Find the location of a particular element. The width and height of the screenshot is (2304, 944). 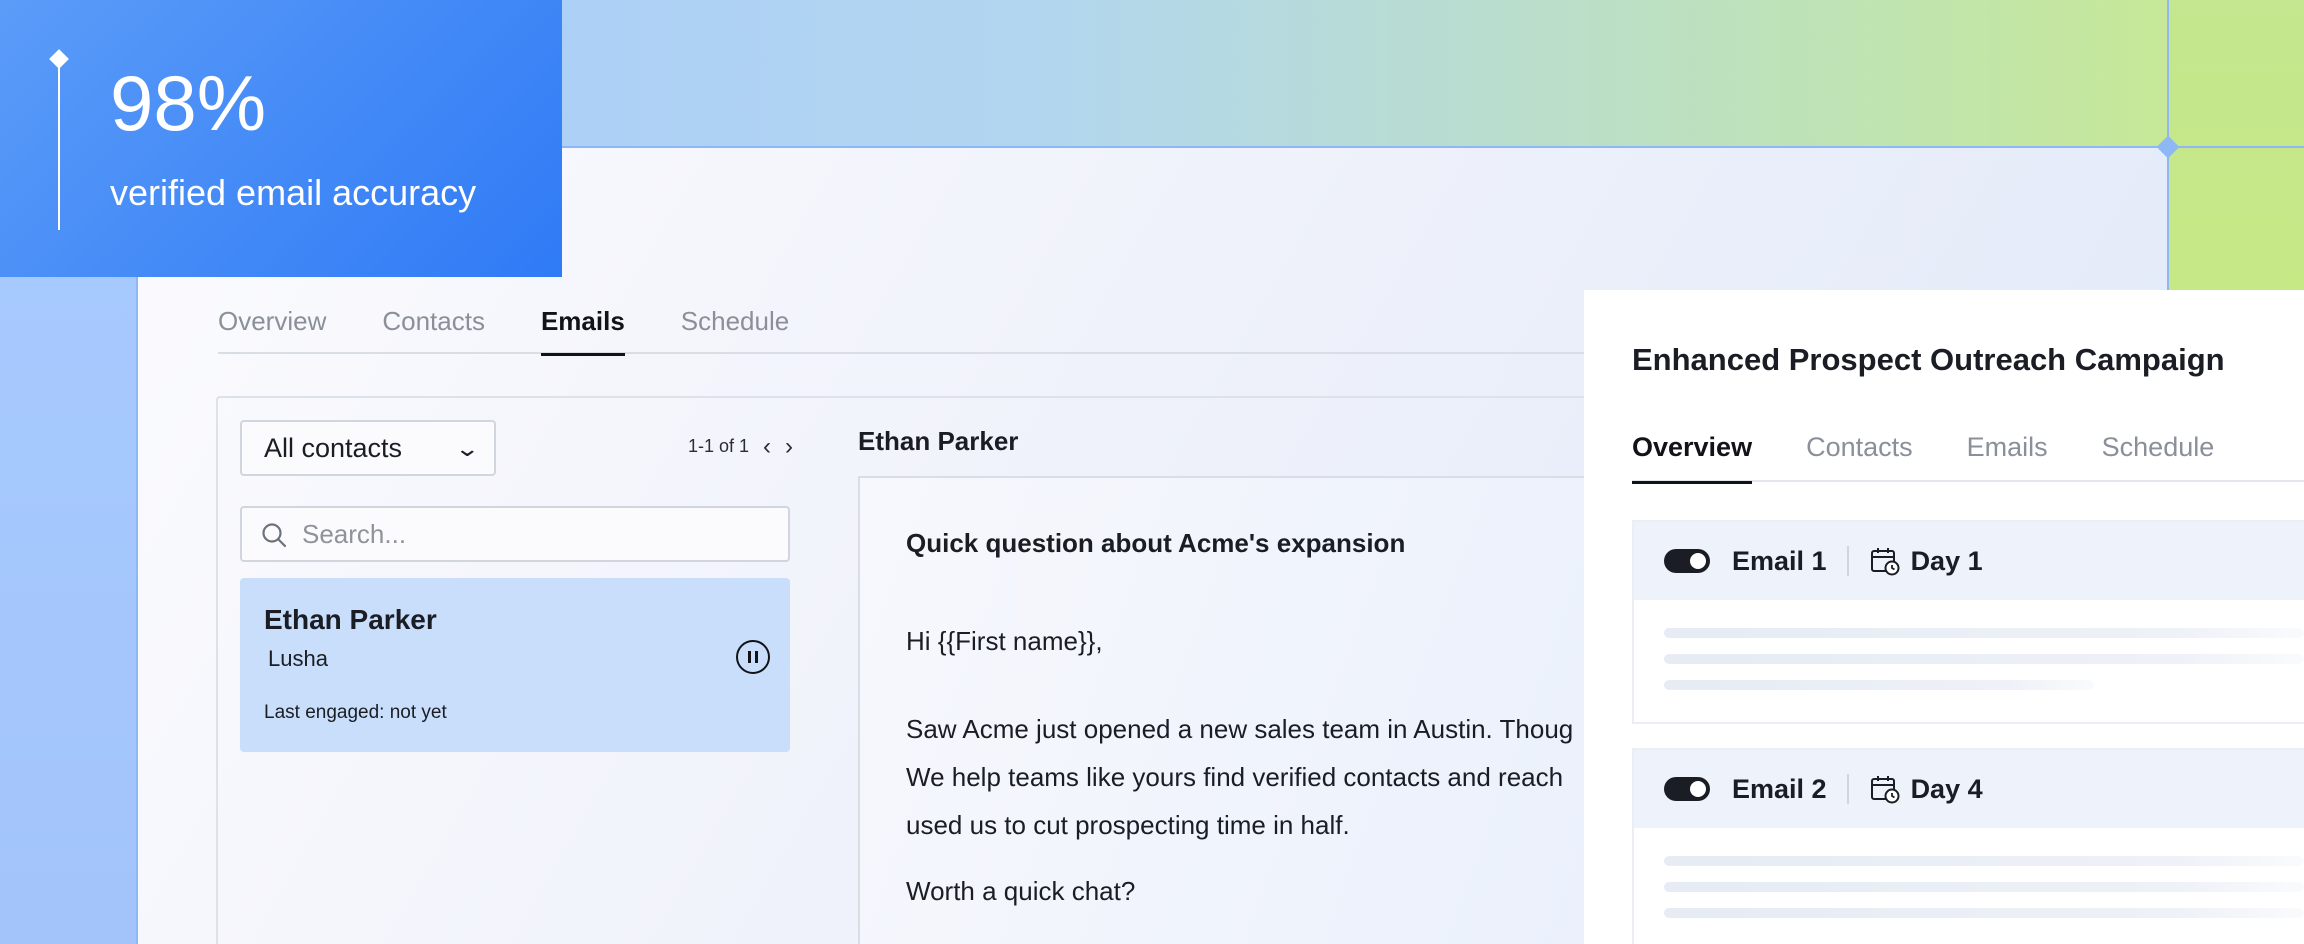

stat-divider is located at coordinates (59, 145).